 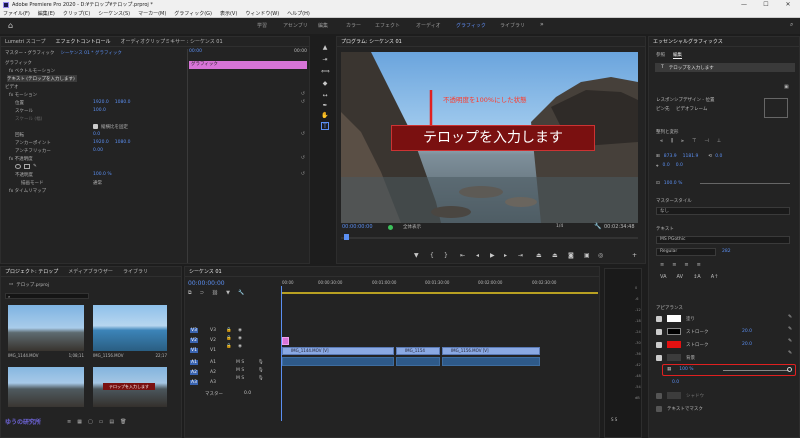 I want to click on lock-icon: 🔒, so click(x=229, y=346).